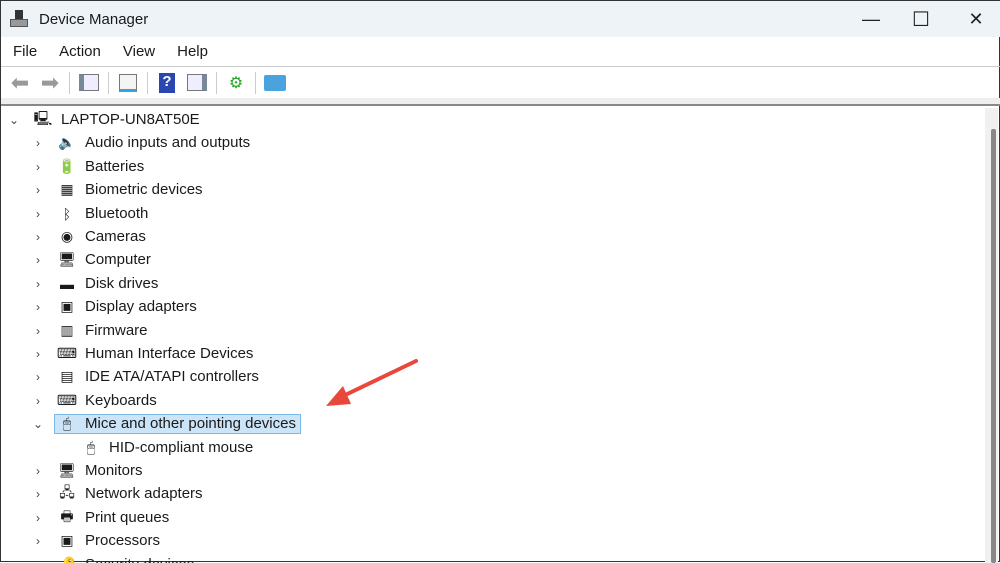  I want to click on tree-item-label: Network adapters, so click(144, 493).